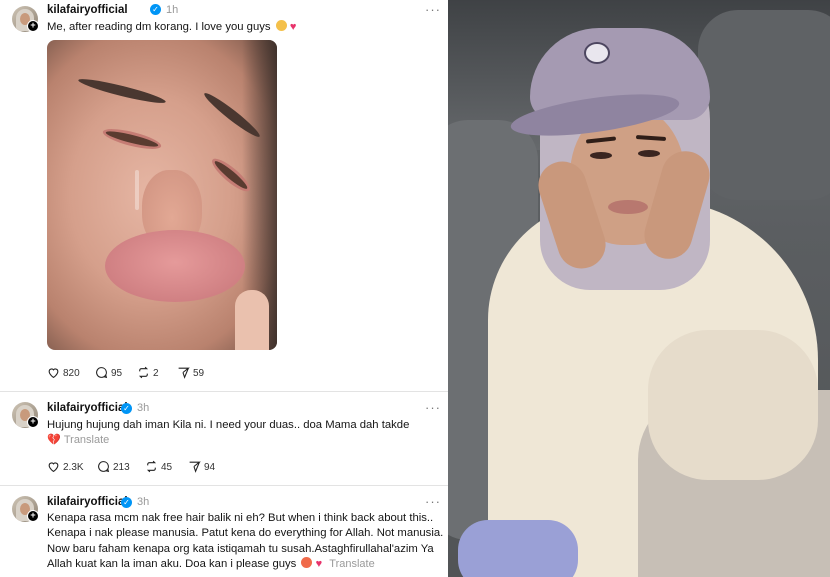 This screenshot has width=830, height=577. Describe the element at coordinates (156, 373) in the screenshot. I see `repost-count: 2` at that location.